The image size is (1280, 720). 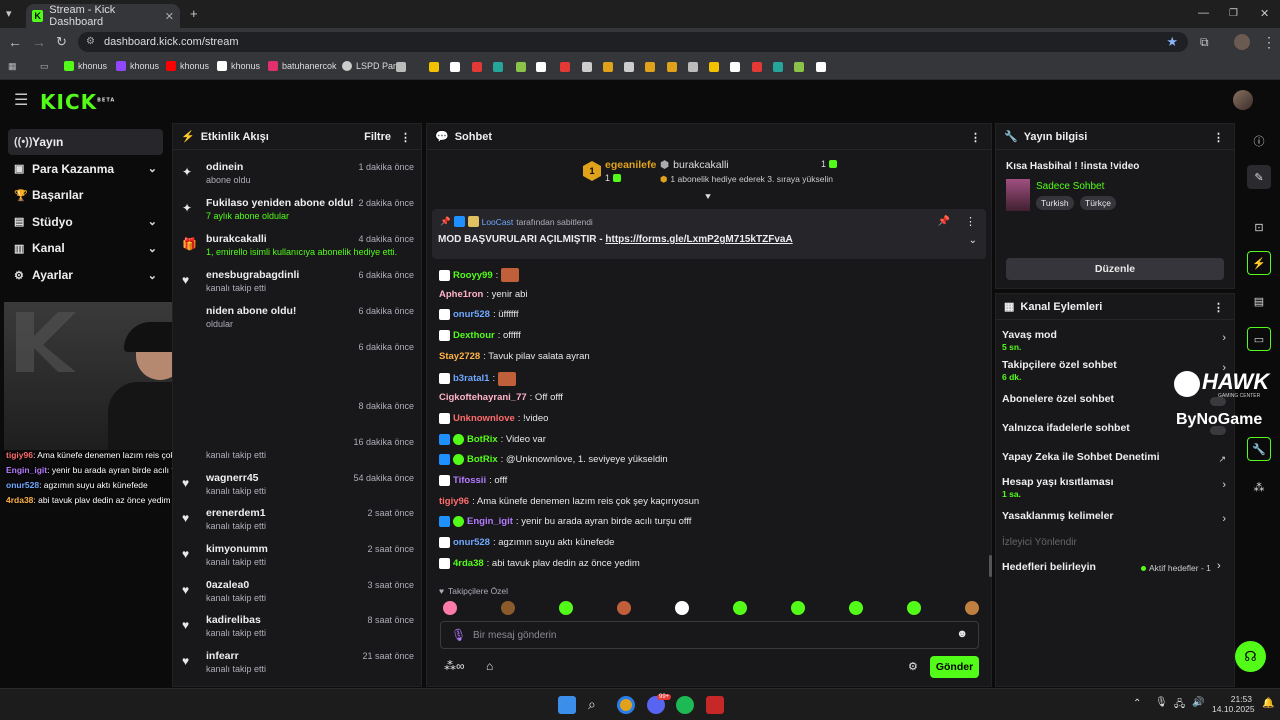 I want to click on chat-username: Aphe1ron, so click(x=461, y=294).